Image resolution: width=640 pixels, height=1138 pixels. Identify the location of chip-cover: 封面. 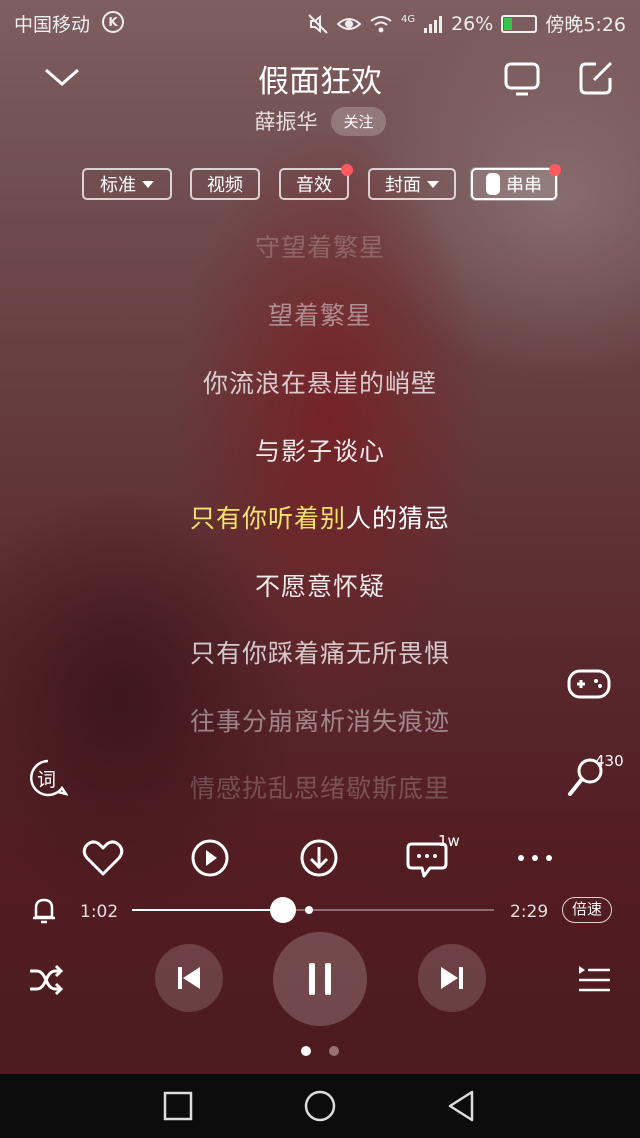
(412, 184).